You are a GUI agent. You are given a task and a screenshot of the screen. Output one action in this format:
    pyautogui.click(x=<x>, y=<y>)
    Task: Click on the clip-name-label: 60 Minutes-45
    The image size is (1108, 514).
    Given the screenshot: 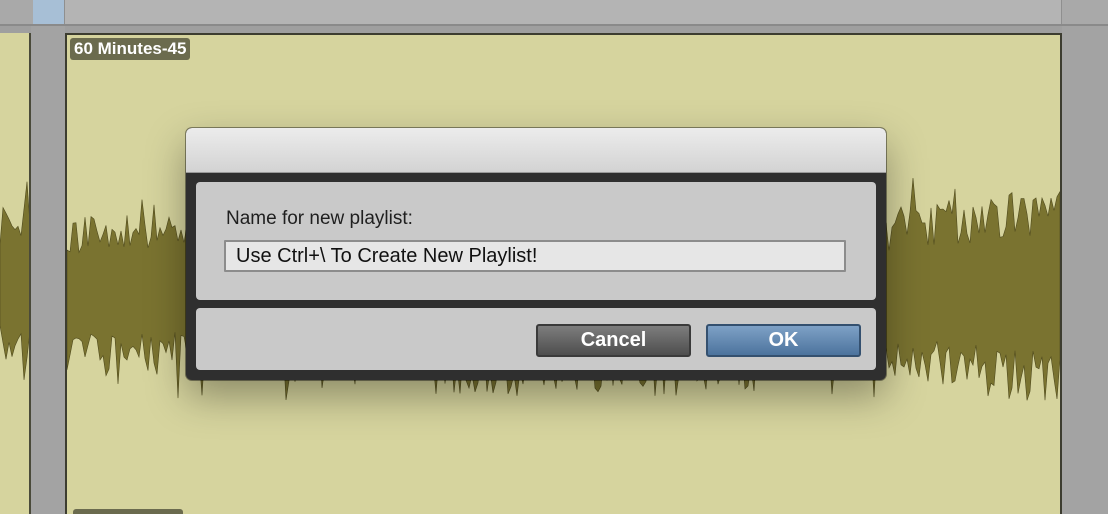 What is the action you would take?
    pyautogui.click(x=130, y=49)
    